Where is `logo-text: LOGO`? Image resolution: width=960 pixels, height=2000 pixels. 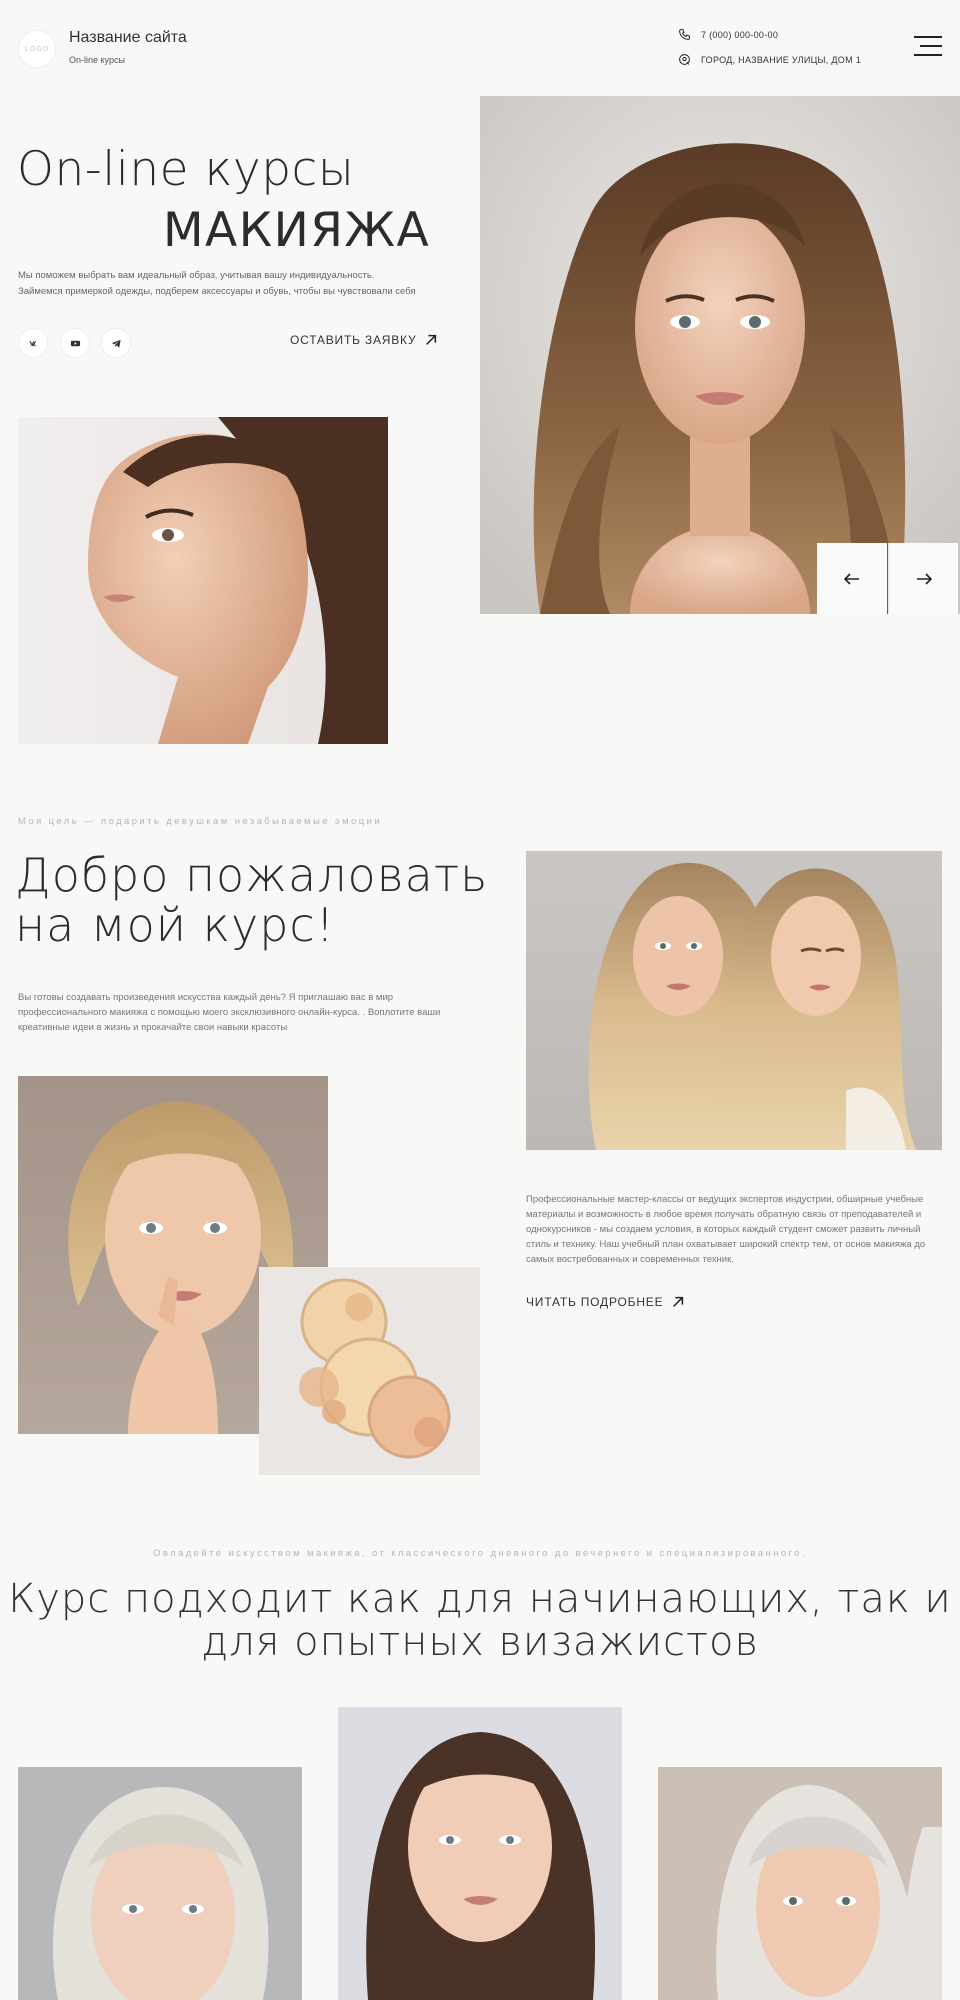
logo-text: LOGO is located at coordinates (37, 49).